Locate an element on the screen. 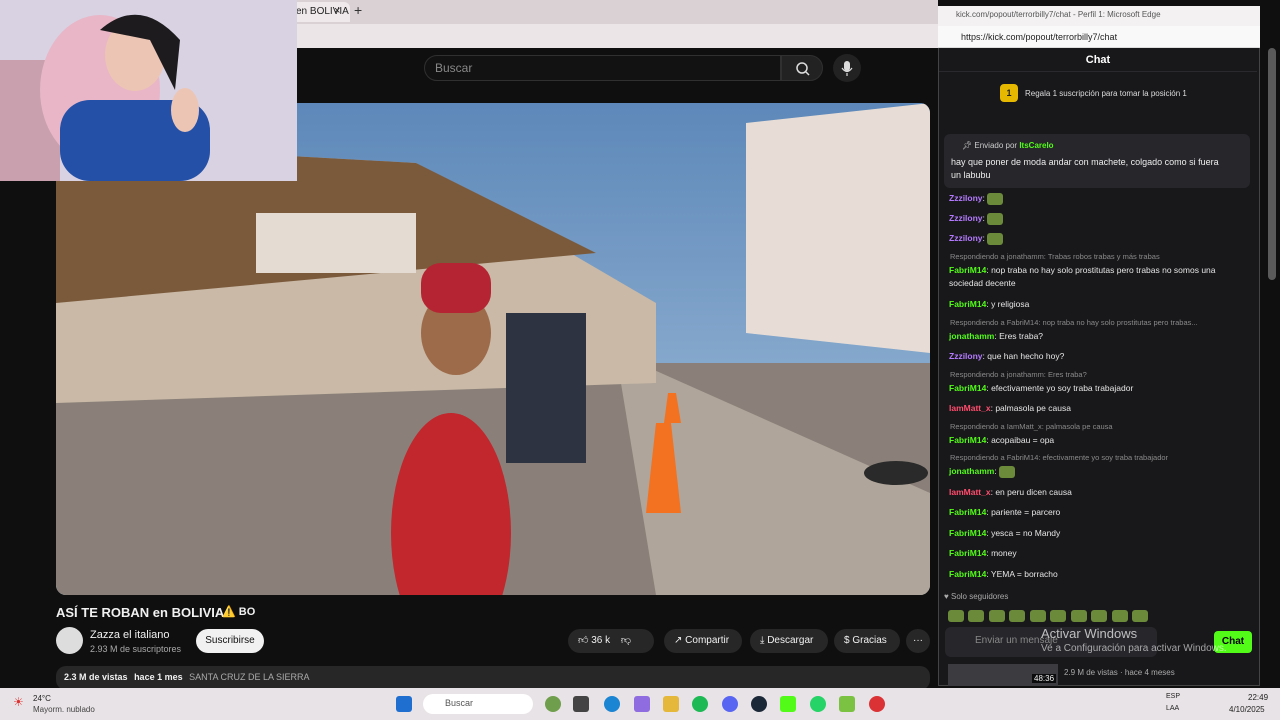  taskbar-search: Buscar is located at coordinates (478, 704).